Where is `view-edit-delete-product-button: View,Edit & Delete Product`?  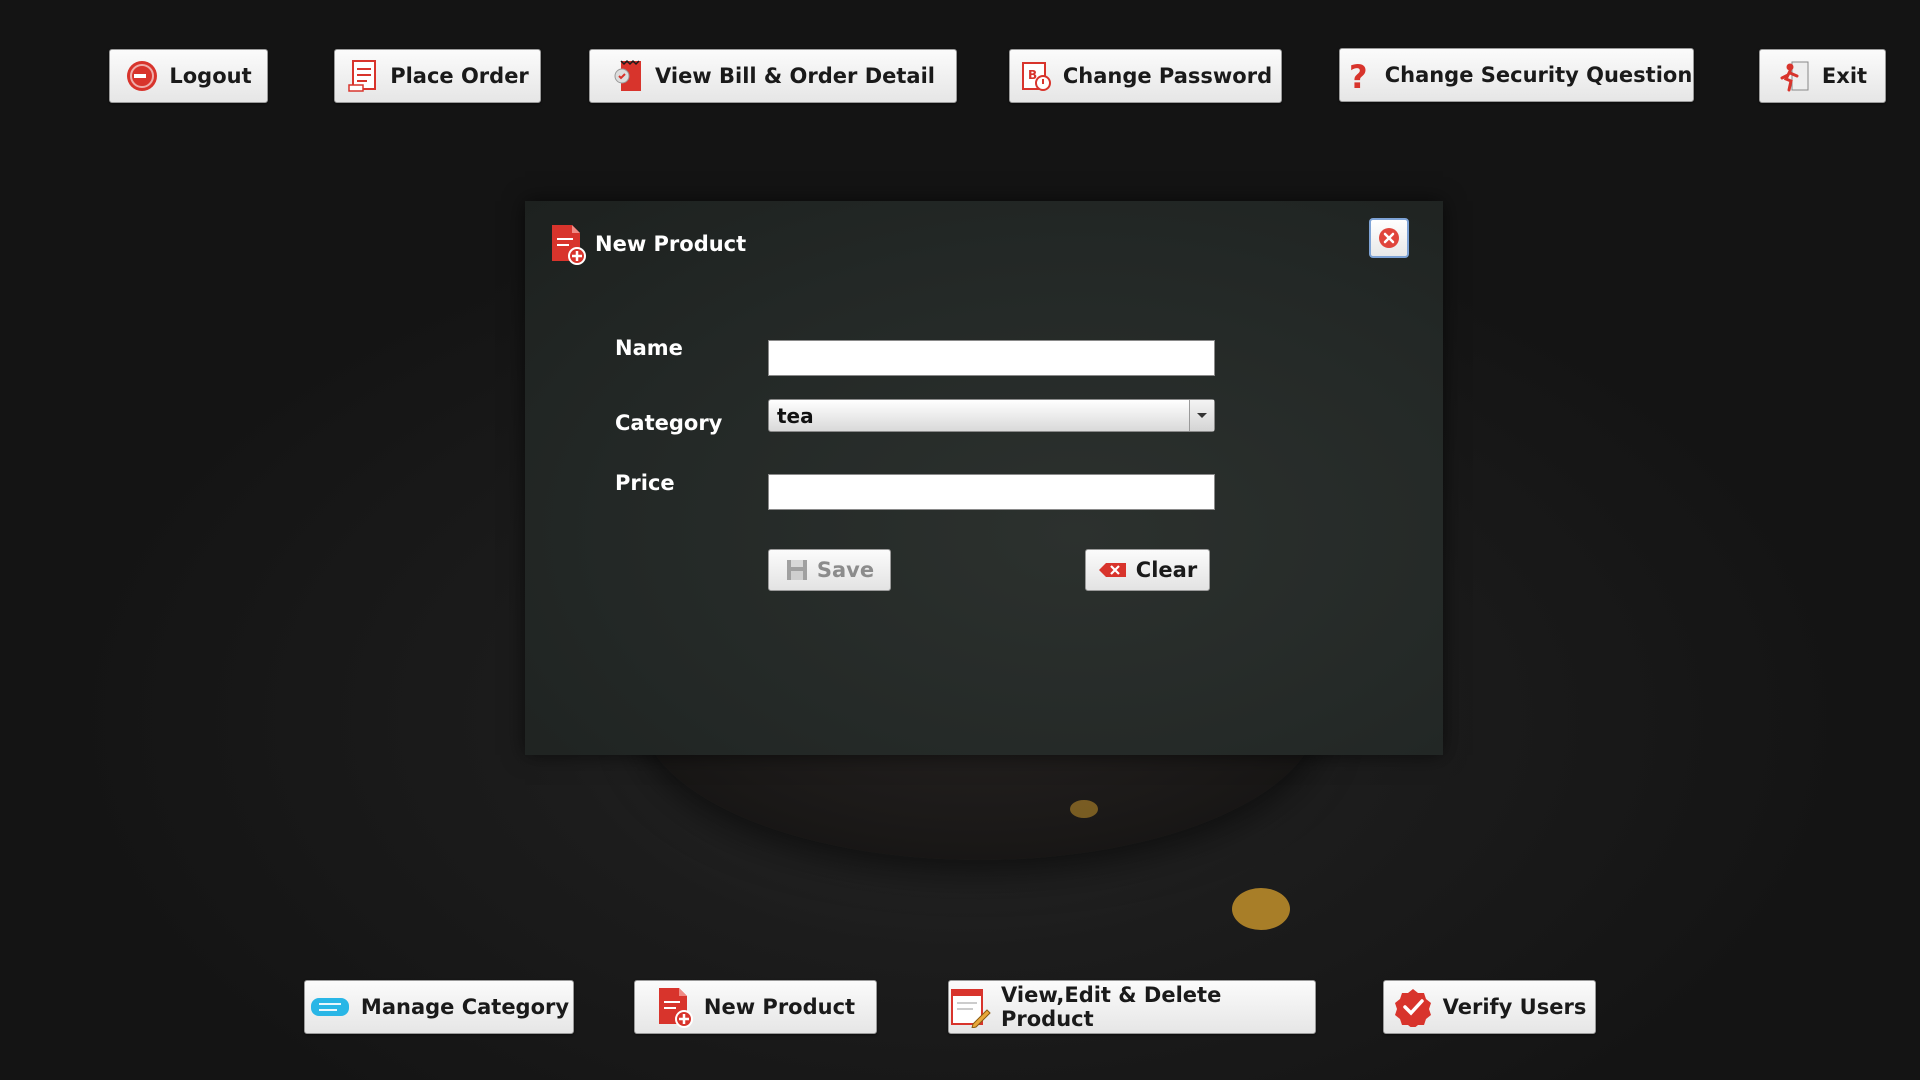
view-edit-delete-product-button: View,Edit & Delete Product is located at coordinates (1132, 1007).